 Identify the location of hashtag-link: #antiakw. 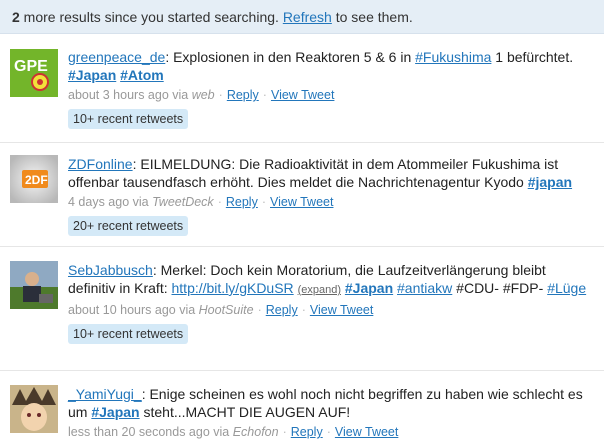
(424, 288).